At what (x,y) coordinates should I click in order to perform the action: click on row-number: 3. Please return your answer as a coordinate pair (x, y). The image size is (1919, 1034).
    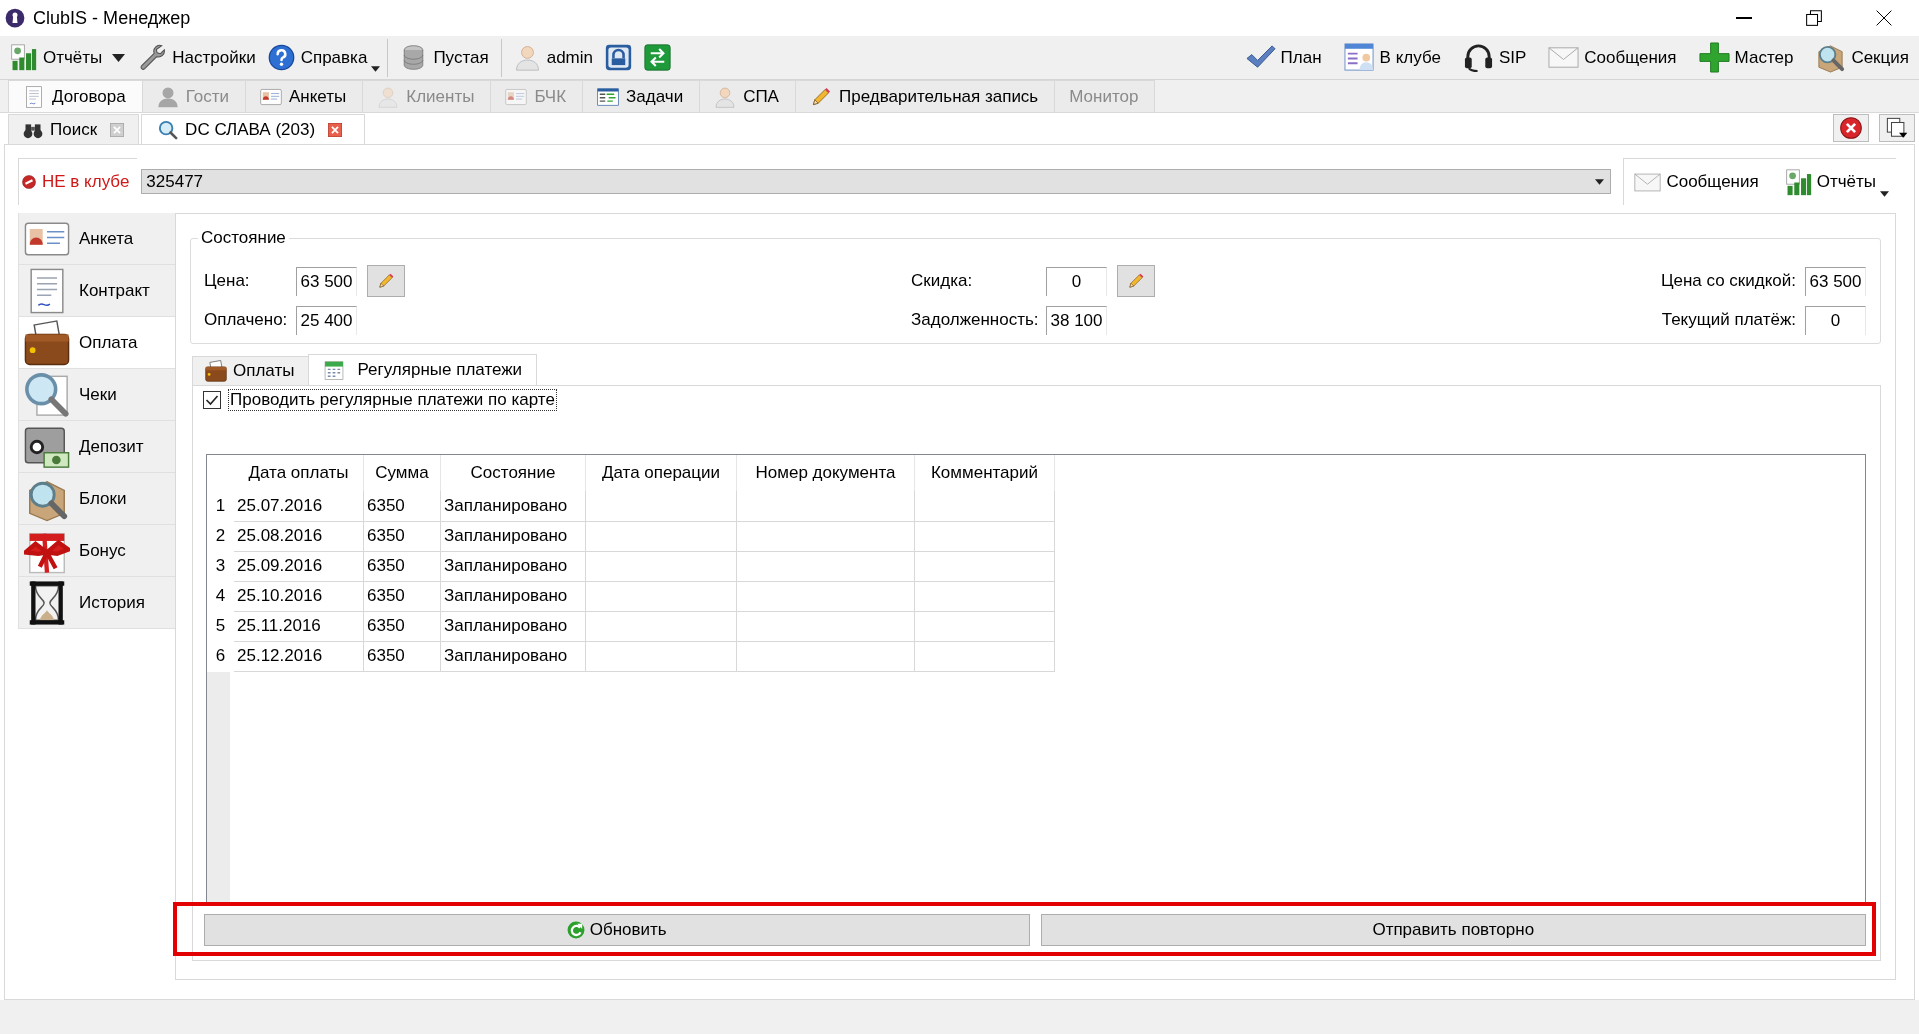
    Looking at the image, I should click on (220, 566).